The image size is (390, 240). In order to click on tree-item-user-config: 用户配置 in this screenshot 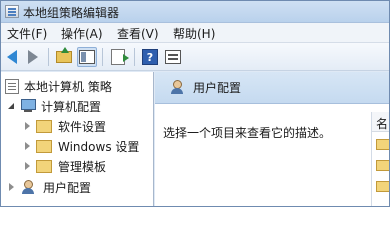, I will do `click(50, 187)`.